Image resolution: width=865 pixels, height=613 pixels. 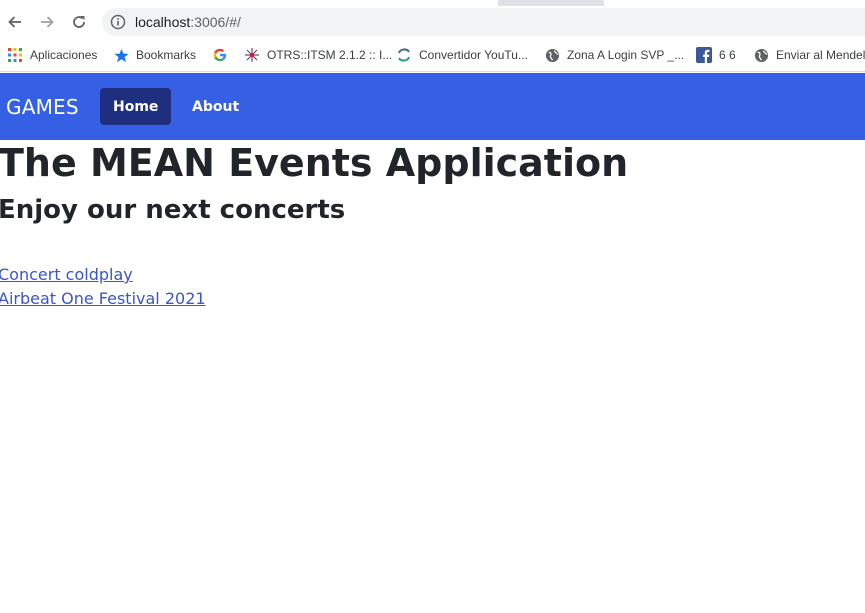 I want to click on address-bar: localhost:3006/#/, so click(x=483, y=22).